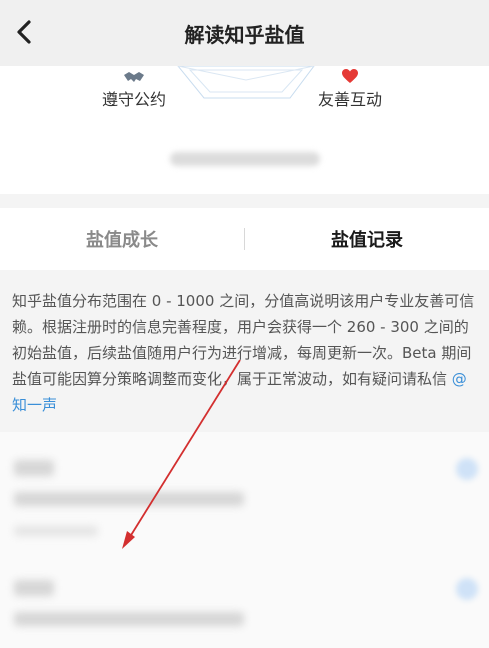  I want to click on radar-web-outer, so click(246, 82).